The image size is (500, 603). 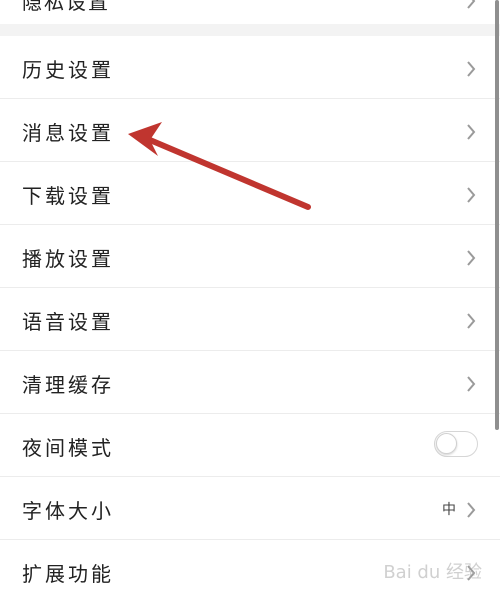 I want to click on settings-item-voice: 语音设置, so click(x=250, y=319).